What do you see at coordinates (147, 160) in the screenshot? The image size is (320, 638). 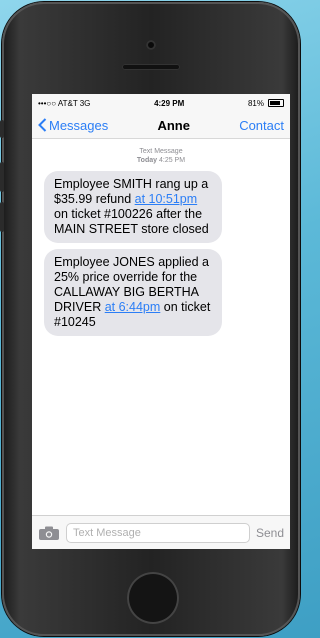 I see `thread-day: Today` at bounding box center [147, 160].